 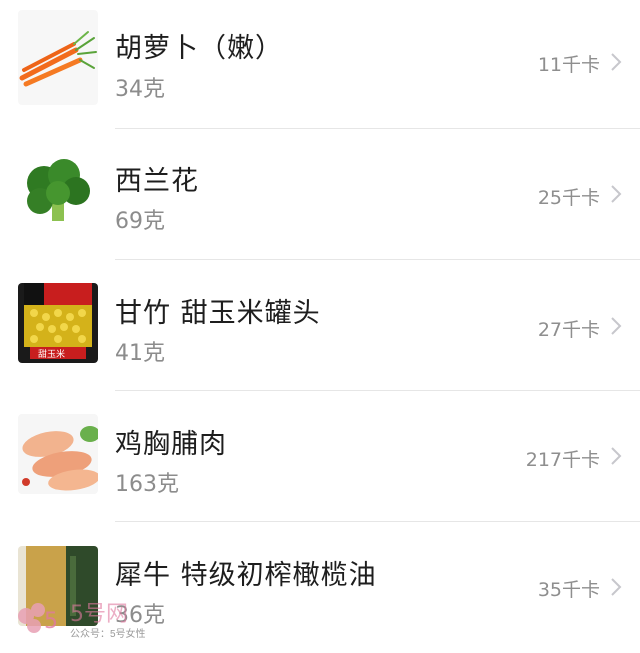 What do you see at coordinates (140, 221) in the screenshot?
I see `item-amount: 69克` at bounding box center [140, 221].